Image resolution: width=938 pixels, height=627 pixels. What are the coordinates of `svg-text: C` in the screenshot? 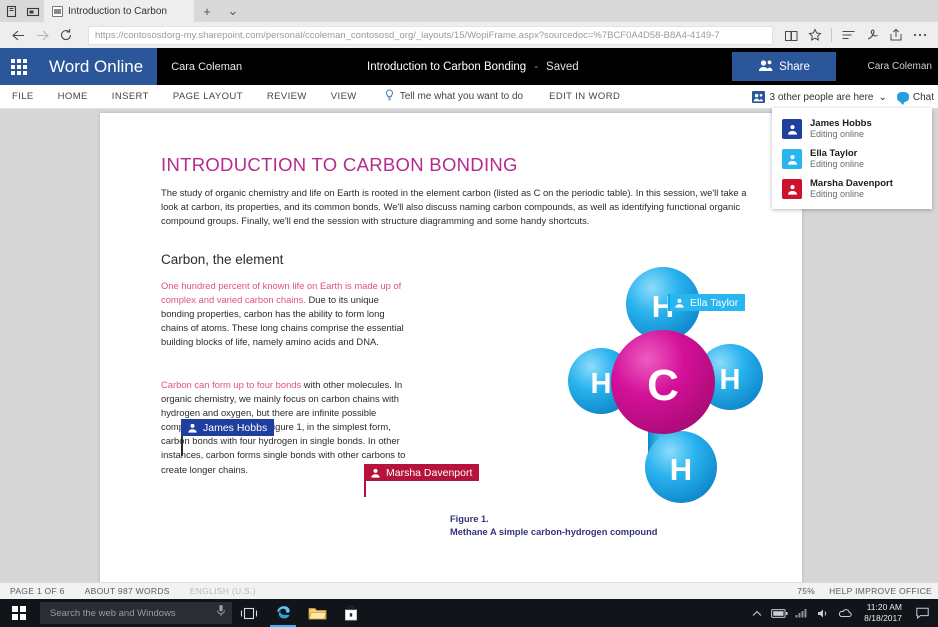 It's located at (663, 385).